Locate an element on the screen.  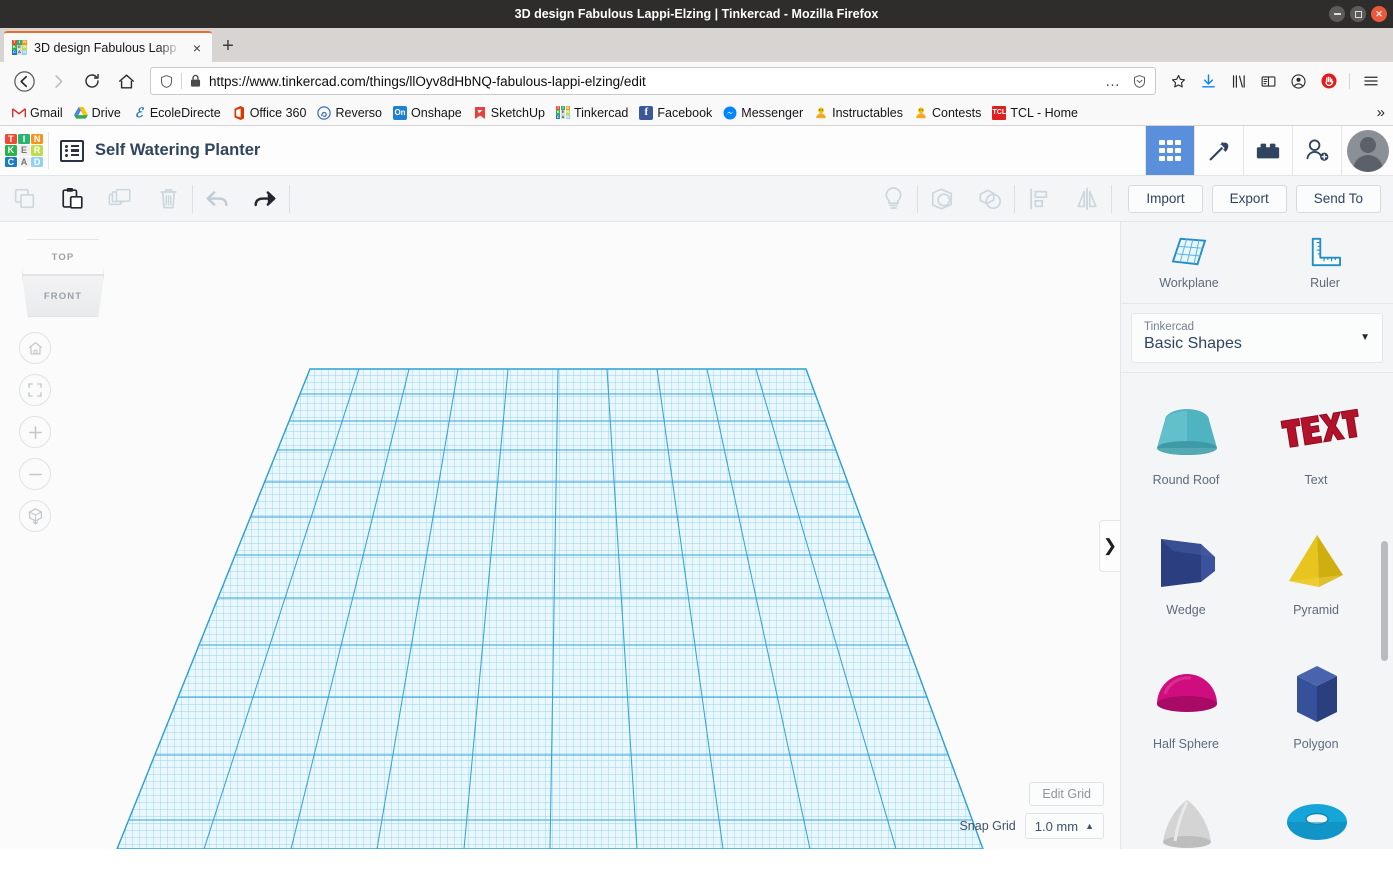
bookmark-instructables: Instructables is located at coordinates (858, 113).